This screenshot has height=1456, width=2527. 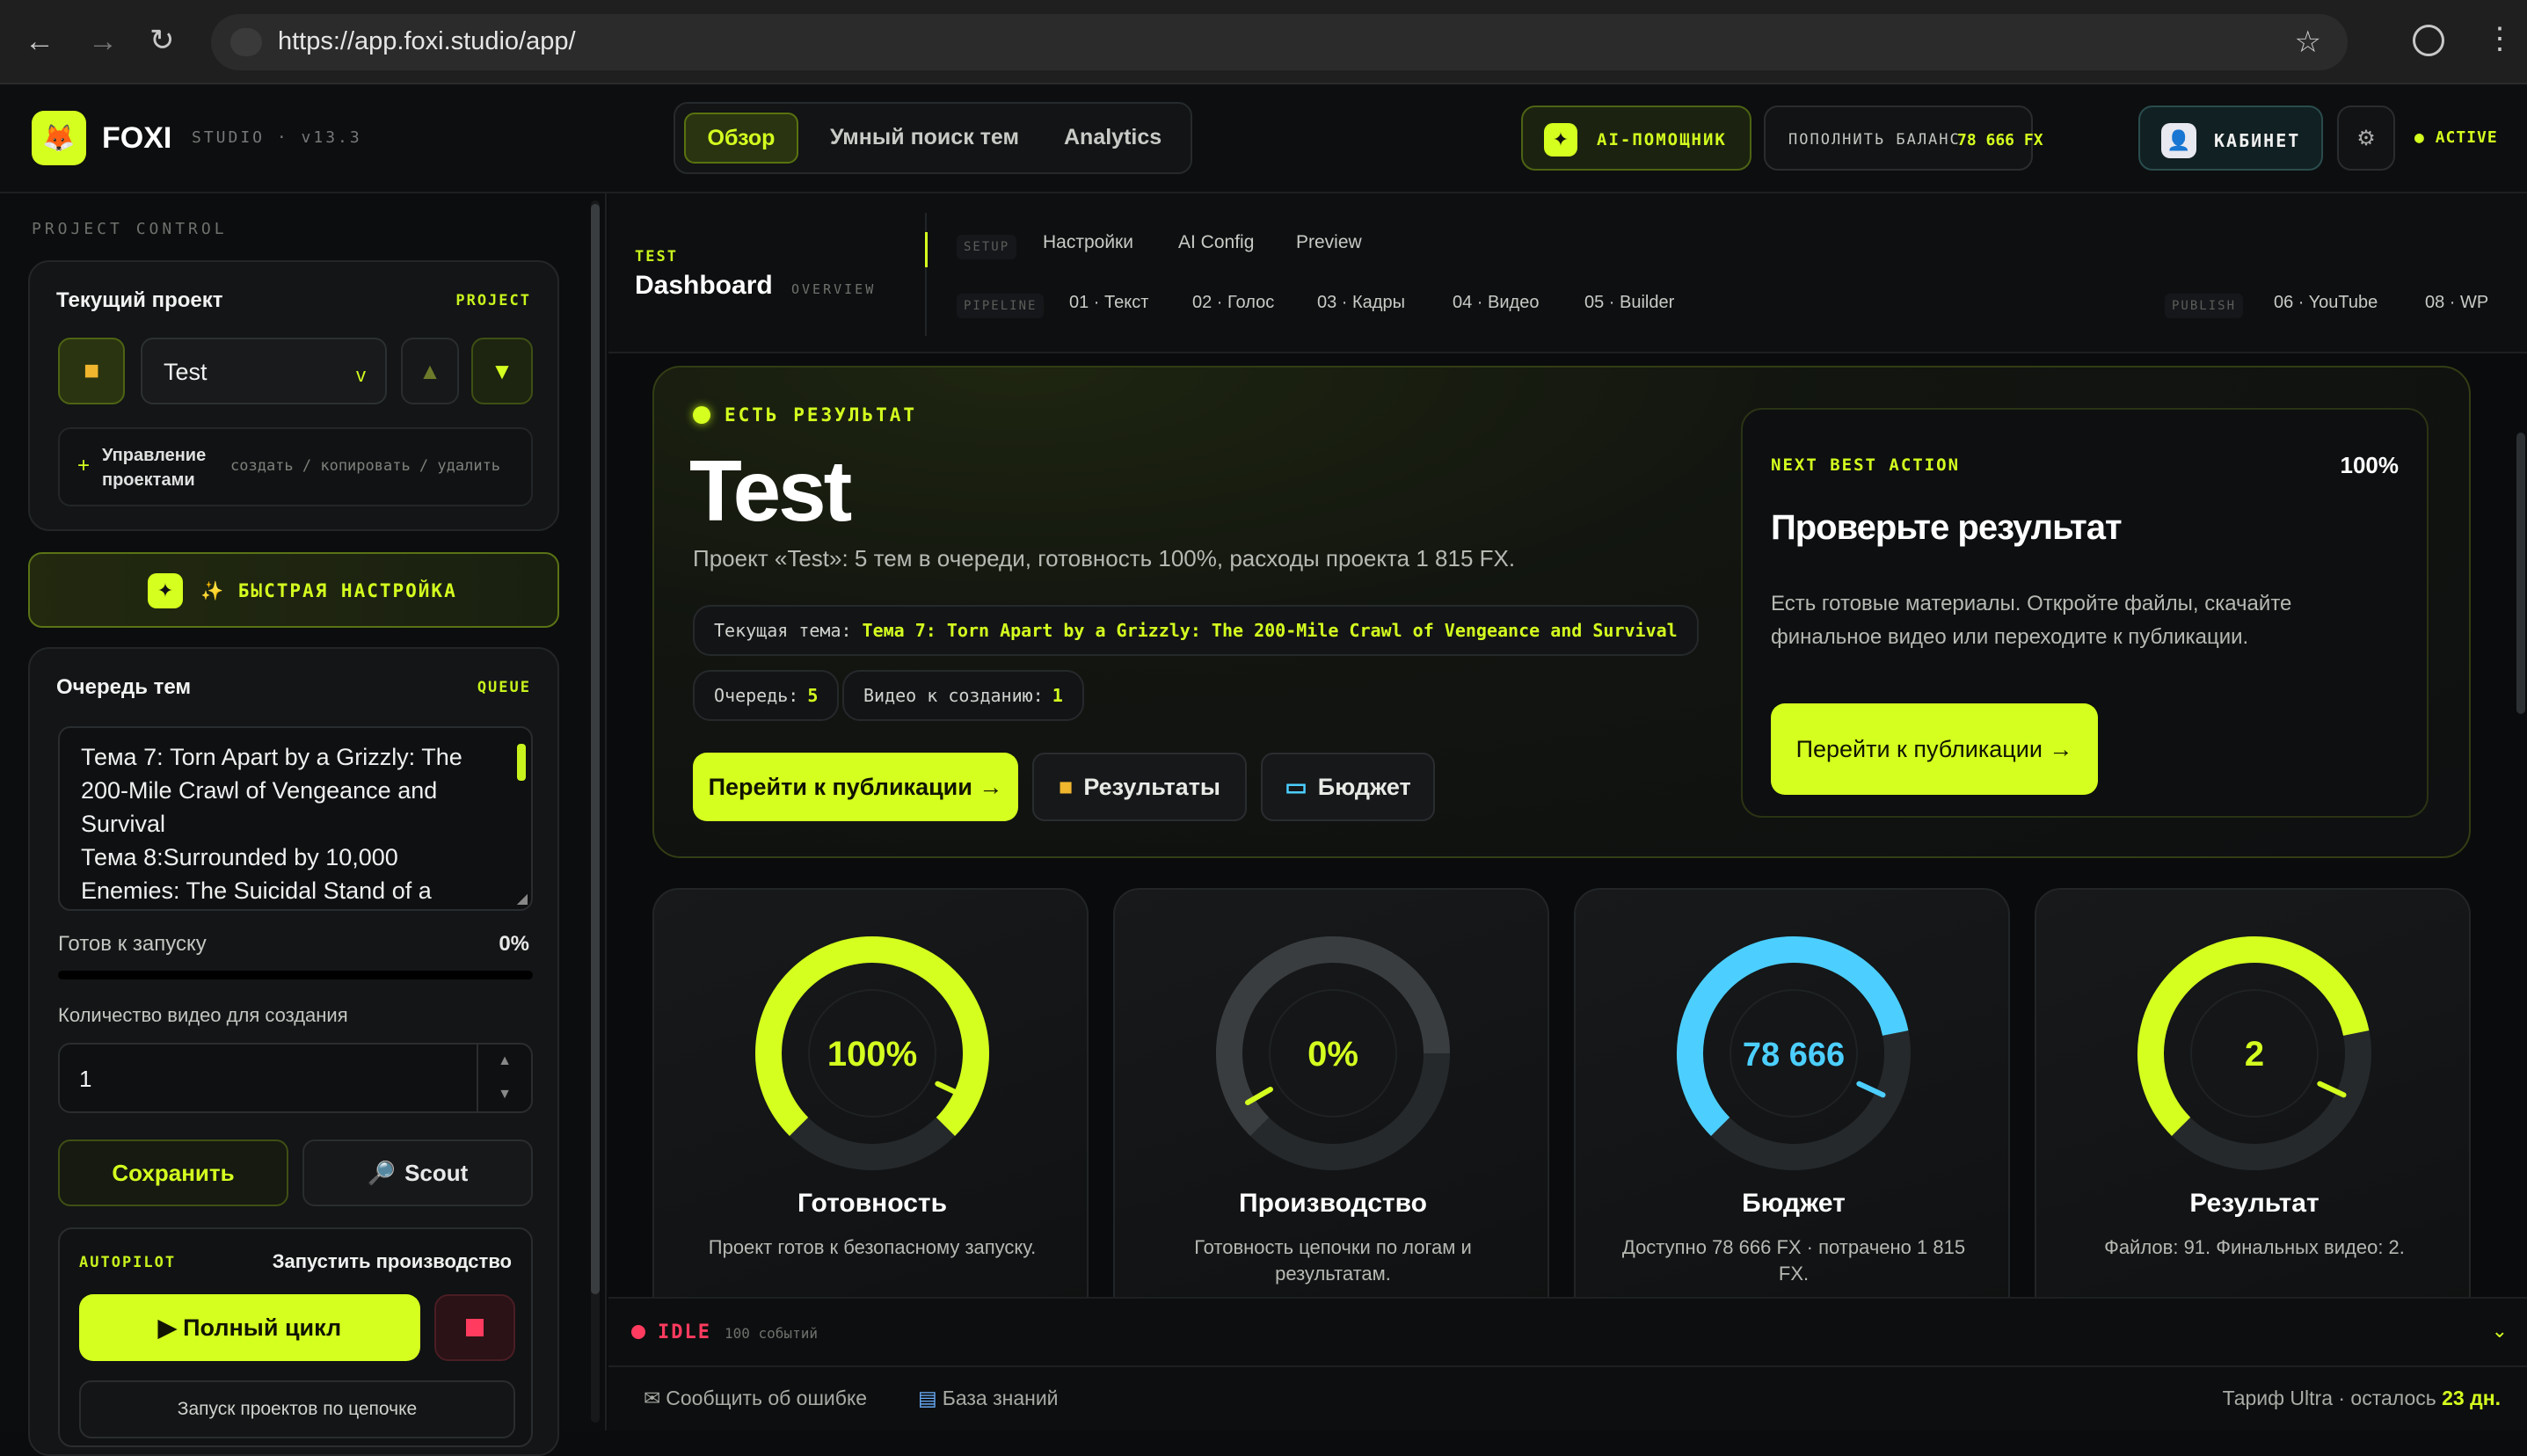 I want to click on subnav-pipeline-video: 04 · Видео, so click(x=1496, y=303).